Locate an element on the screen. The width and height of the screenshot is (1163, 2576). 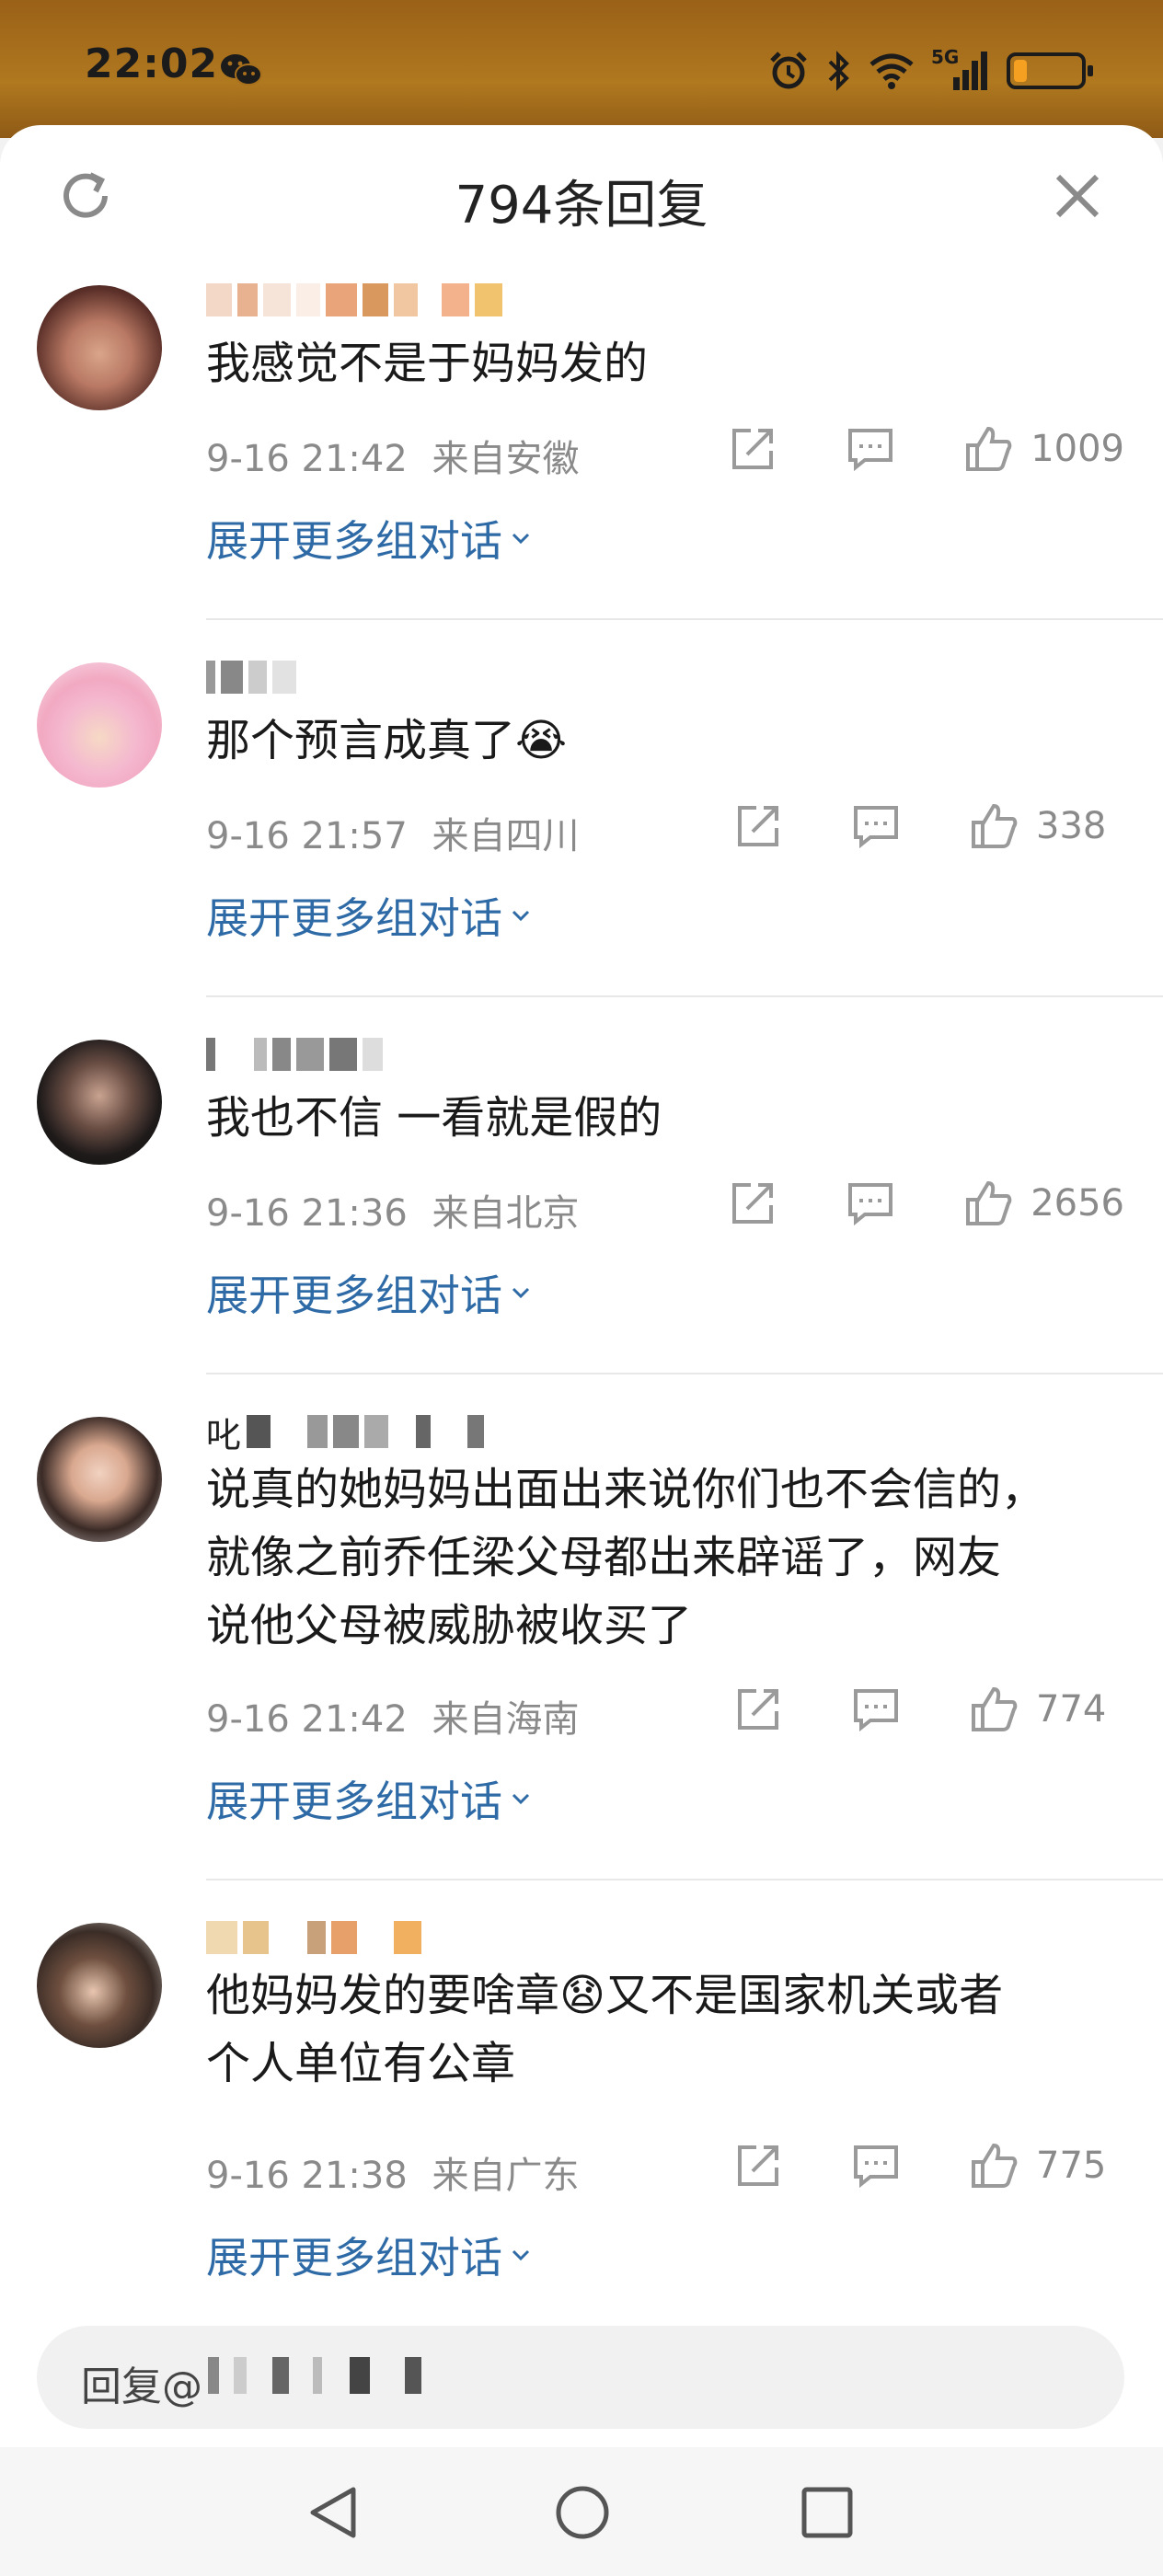
comment-text: 他妈妈发的要啥章😧又不是国家机关或者 个人单位有公章 is located at coordinates (670, 2029).